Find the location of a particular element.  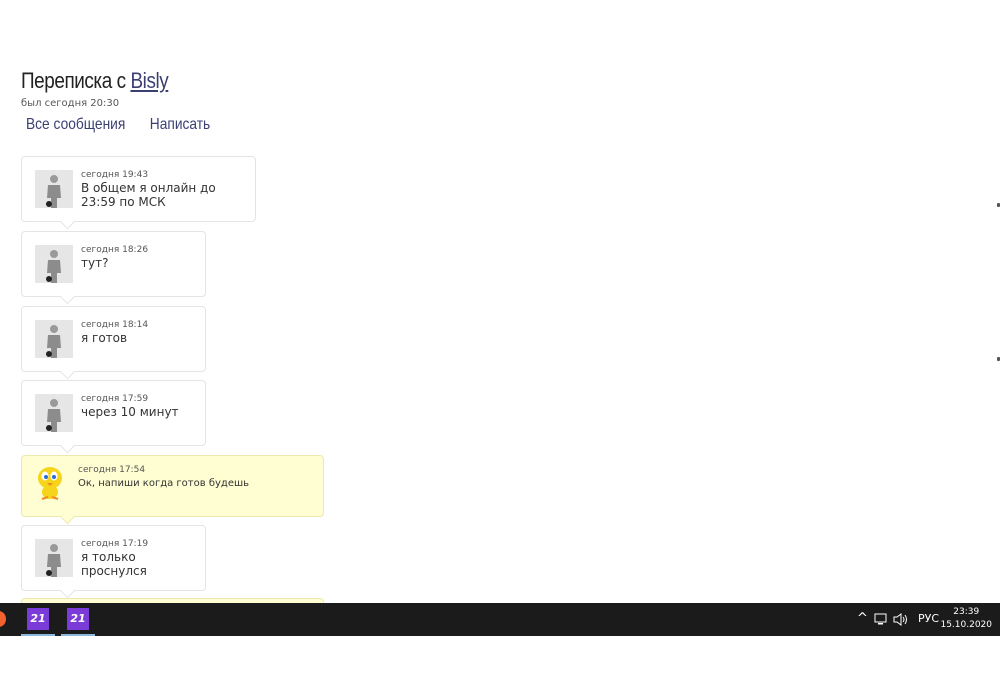

clock-date: 15.10.2020 is located at coordinates (966, 625).